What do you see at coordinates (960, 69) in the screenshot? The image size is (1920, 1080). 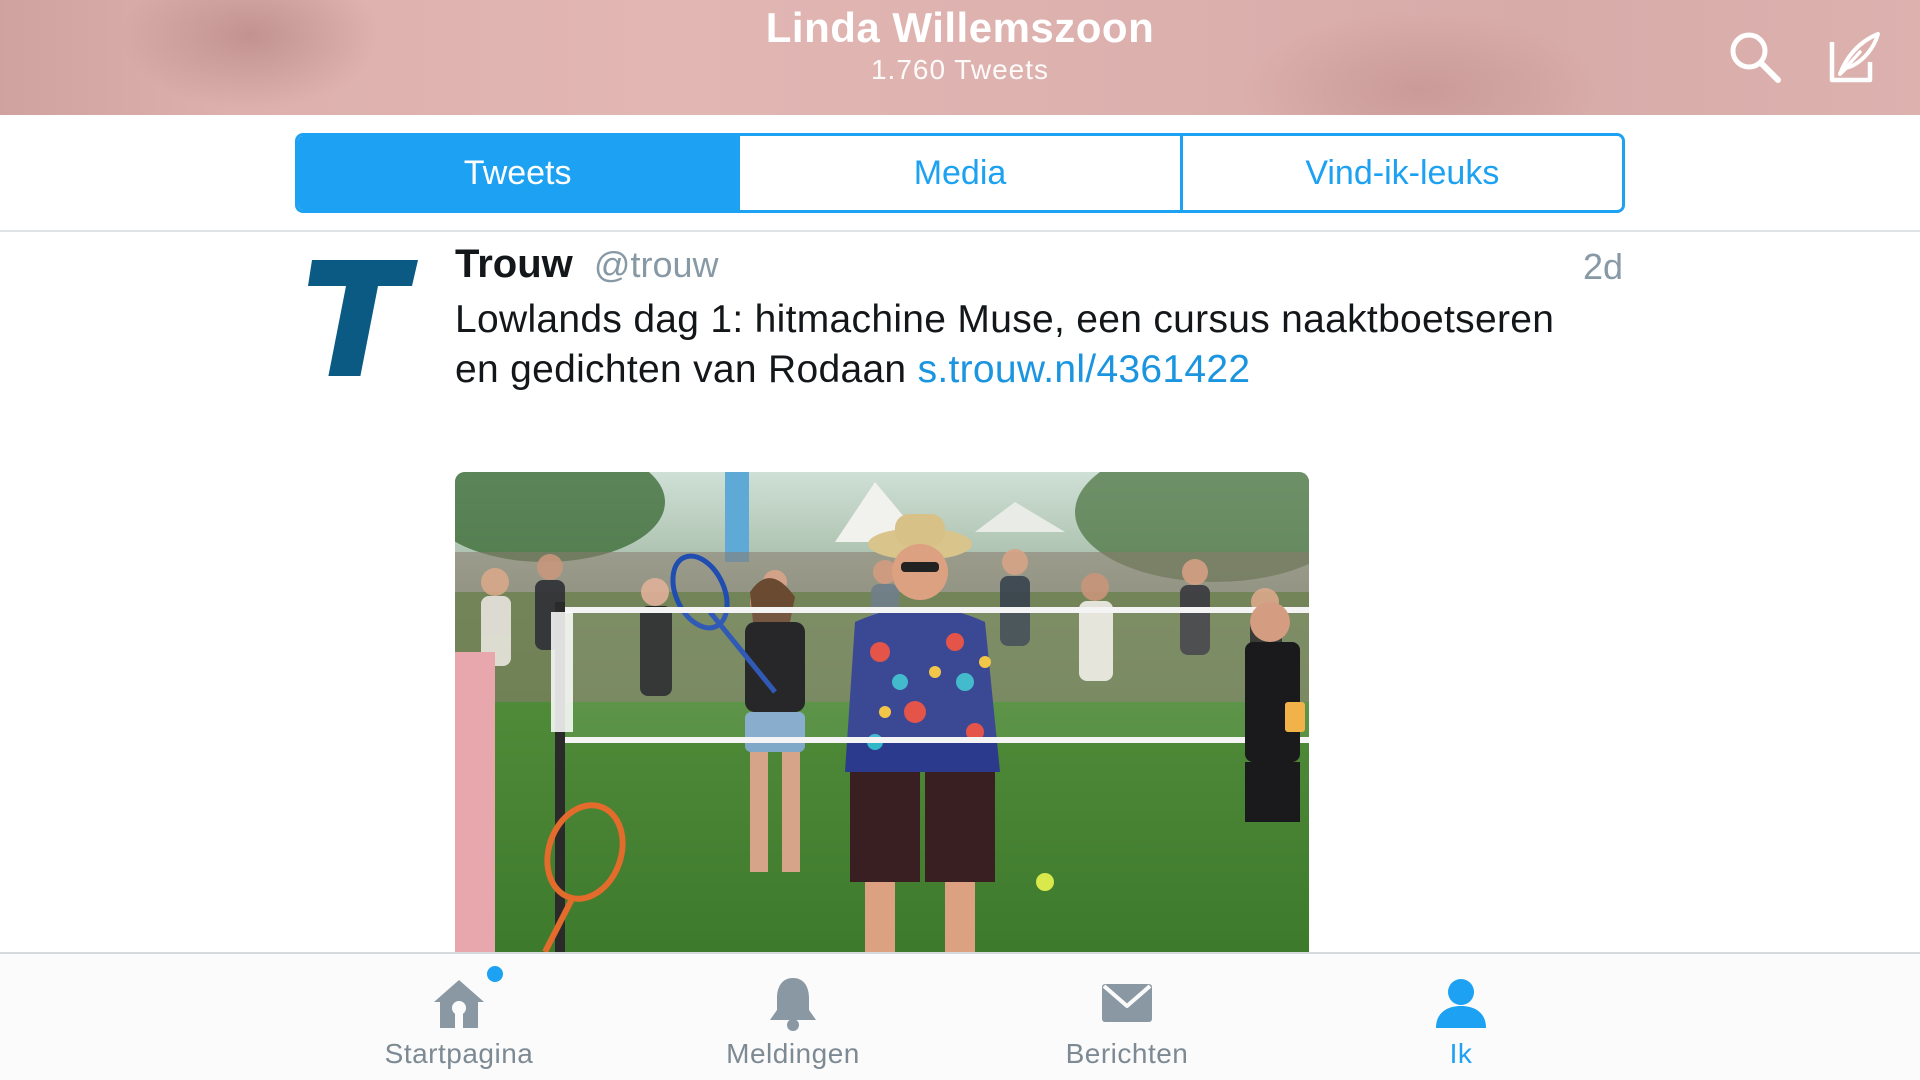 I see `tweet-count: 1.760 Tweets` at bounding box center [960, 69].